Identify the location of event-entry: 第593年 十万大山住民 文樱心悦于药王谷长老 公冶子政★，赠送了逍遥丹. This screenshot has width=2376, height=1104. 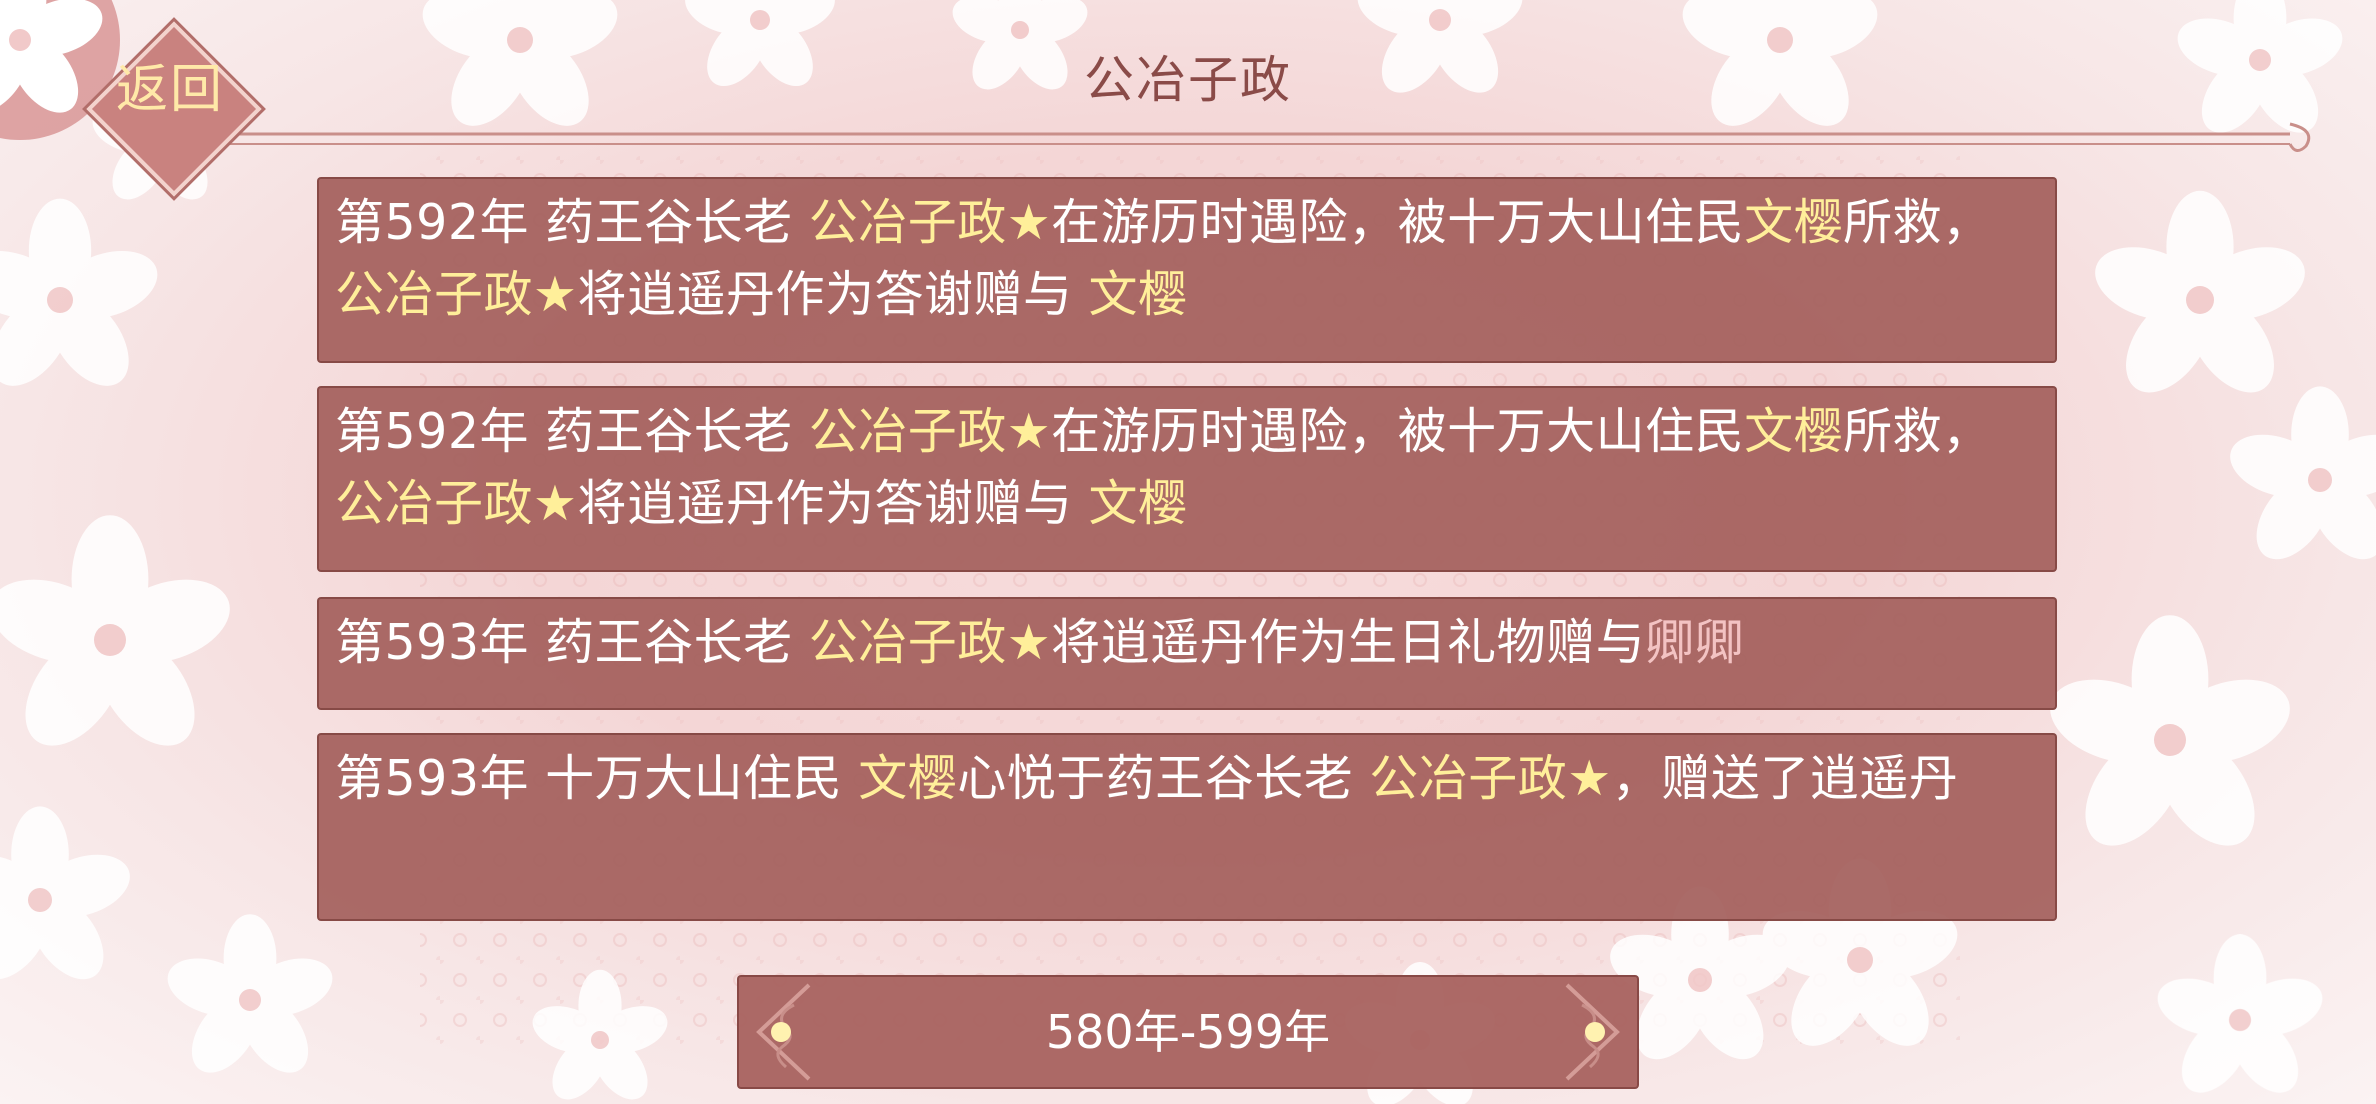
(1187, 827).